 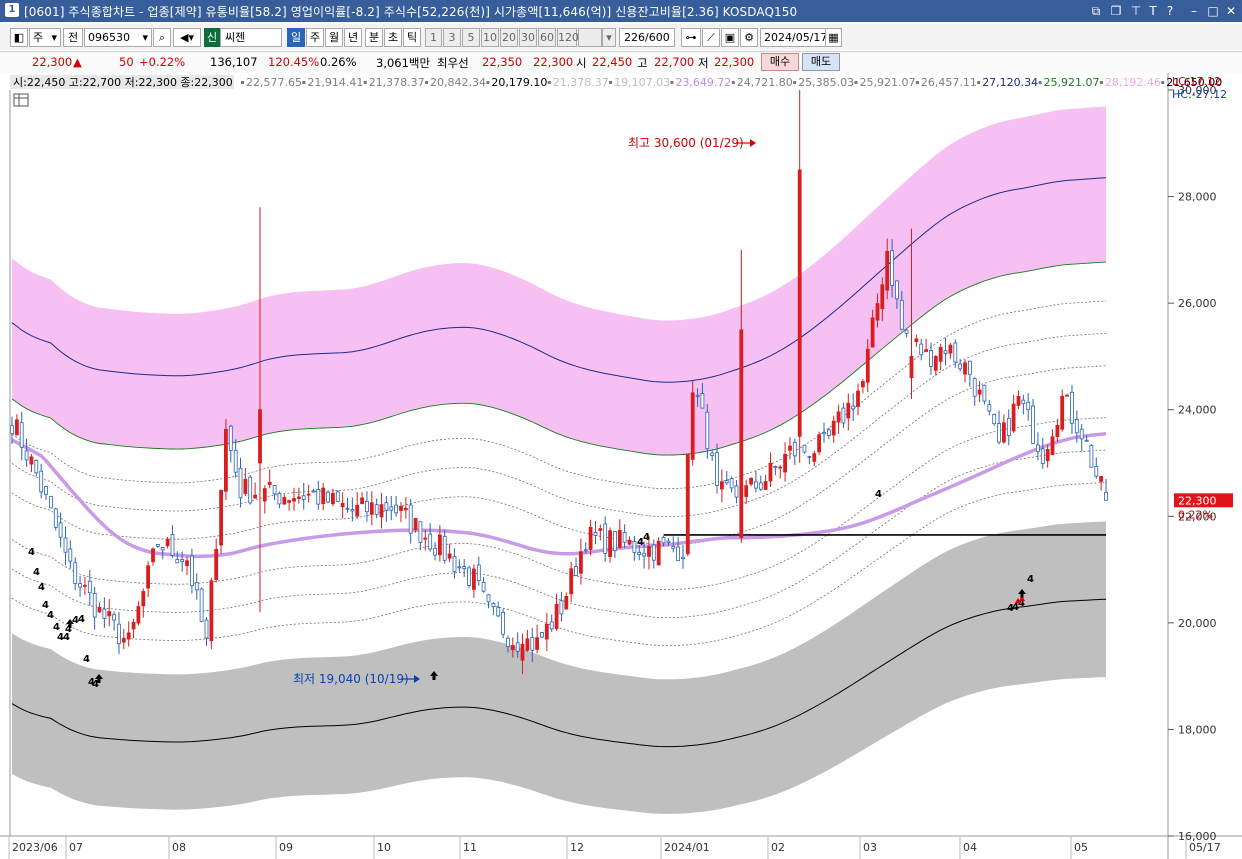 What do you see at coordinates (471, 37) in the screenshot?
I see `interval-button-2: 5` at bounding box center [471, 37].